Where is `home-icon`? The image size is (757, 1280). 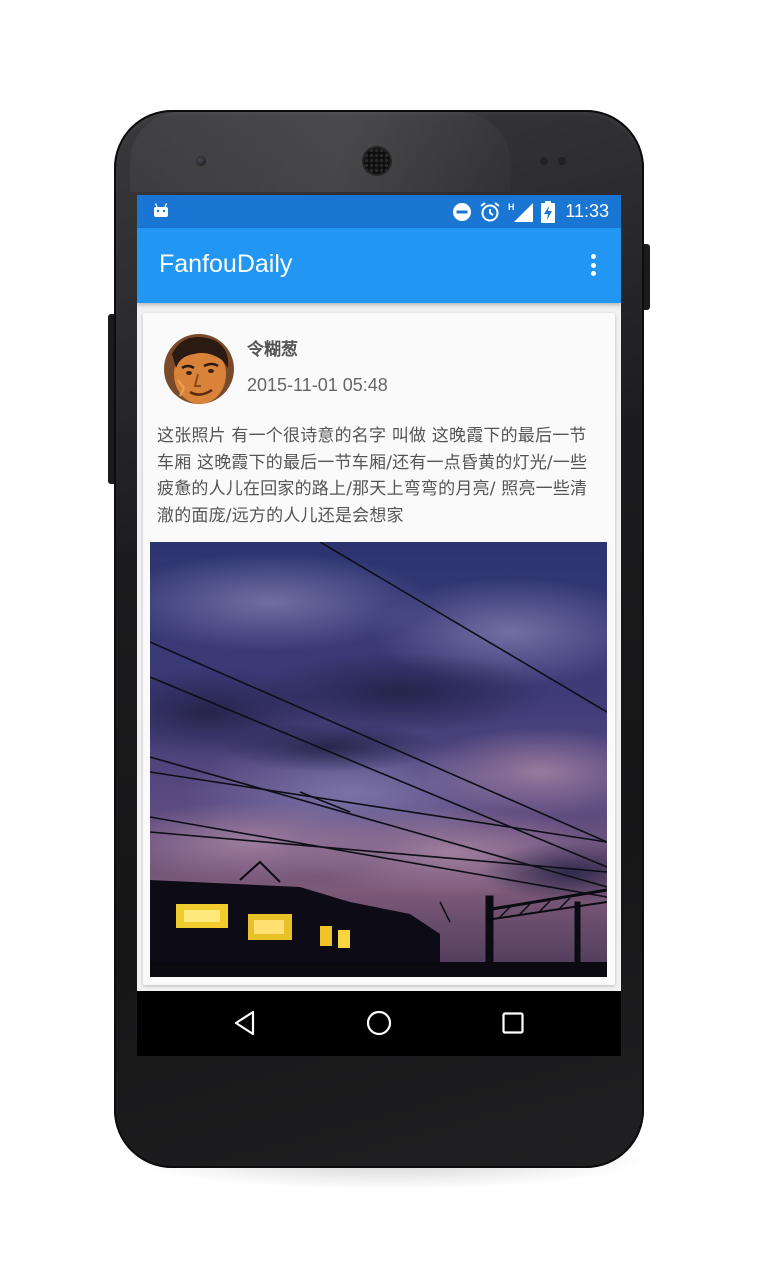 home-icon is located at coordinates (379, 1023).